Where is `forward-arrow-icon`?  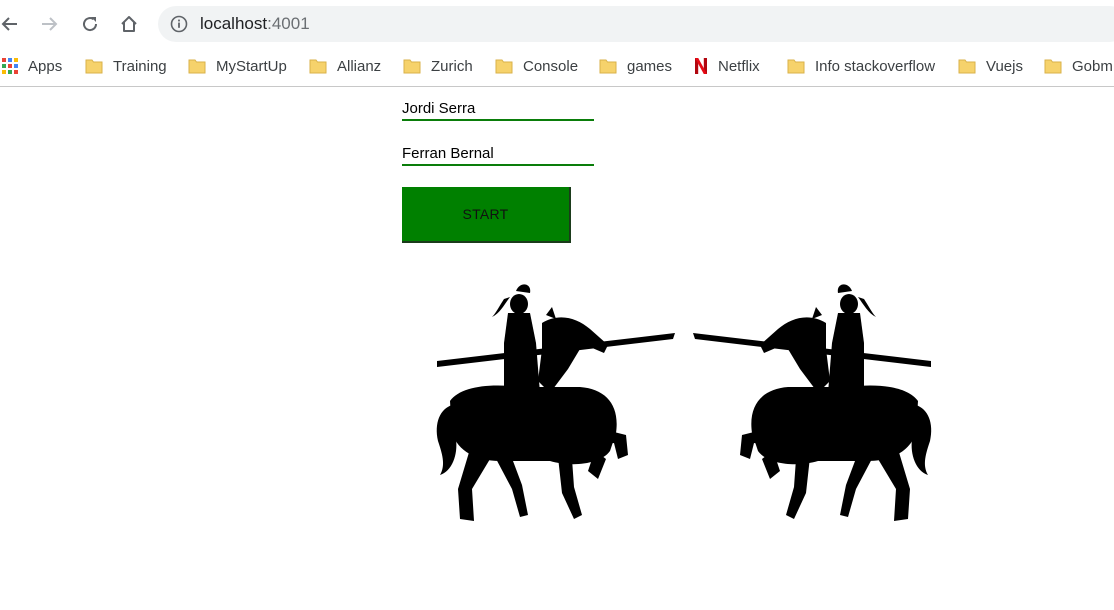 forward-arrow-icon is located at coordinates (50, 24).